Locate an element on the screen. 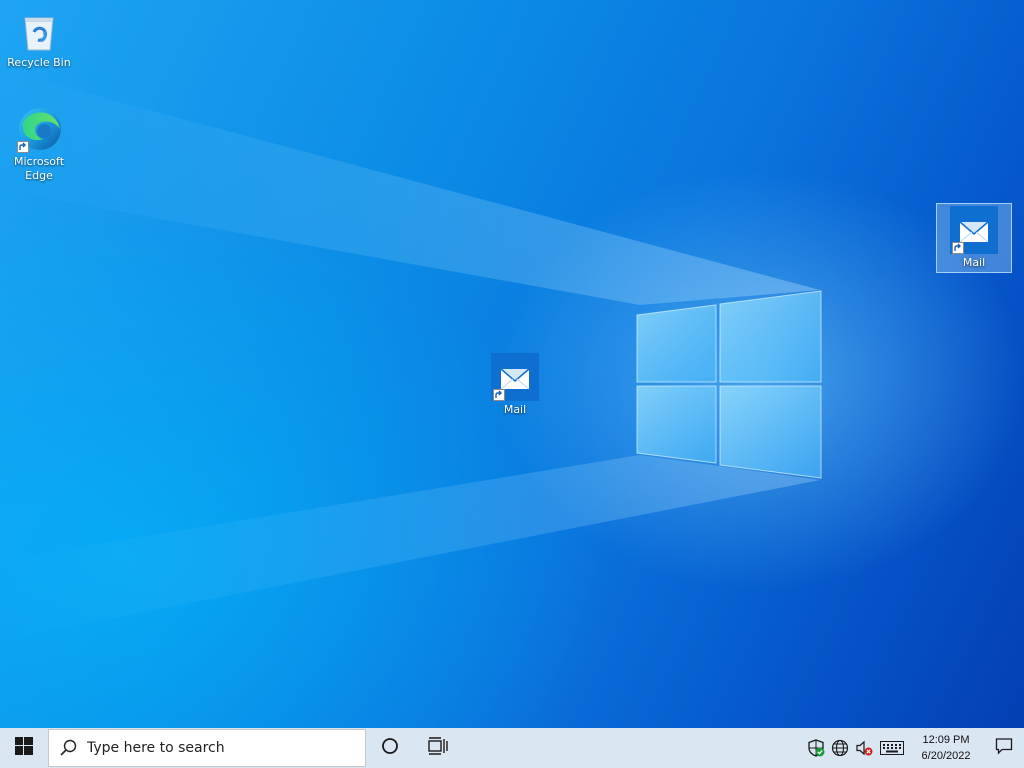  recycle-bin-icon is located at coordinates (39, 30).